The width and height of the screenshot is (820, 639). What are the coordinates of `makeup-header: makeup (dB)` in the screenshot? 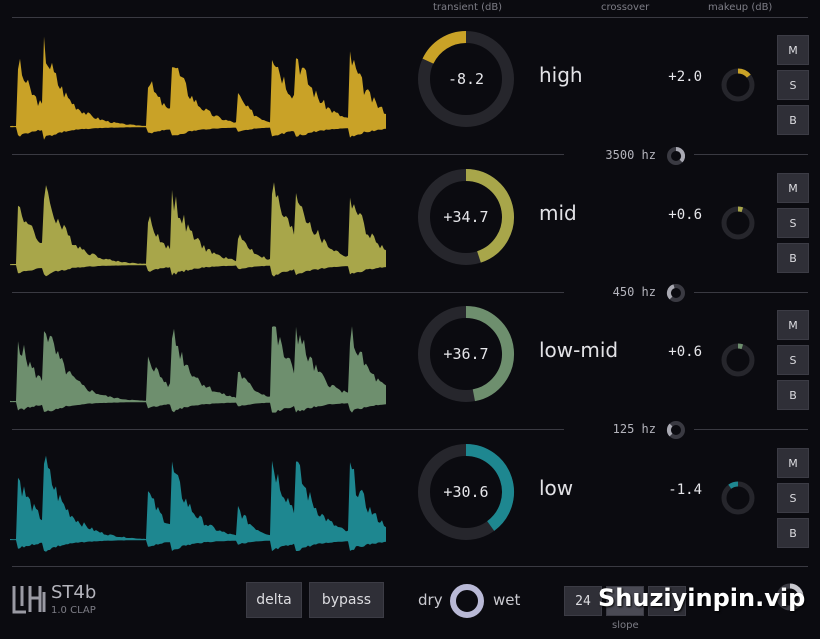 It's located at (740, 7).